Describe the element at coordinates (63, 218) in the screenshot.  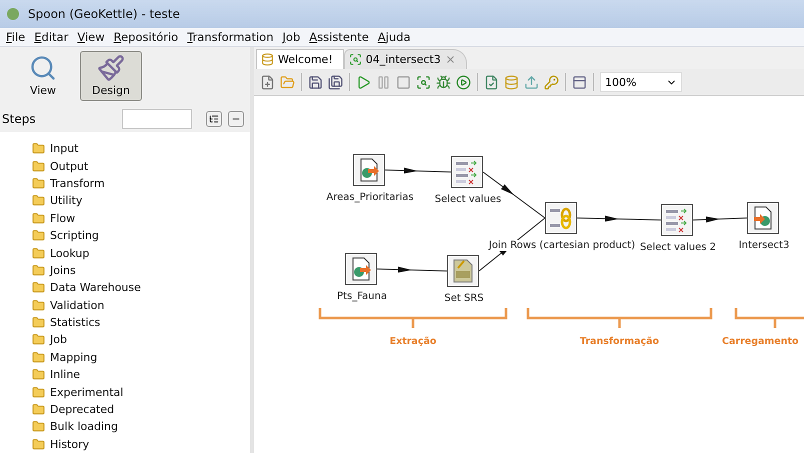
I see `folder-item: Flow` at that location.